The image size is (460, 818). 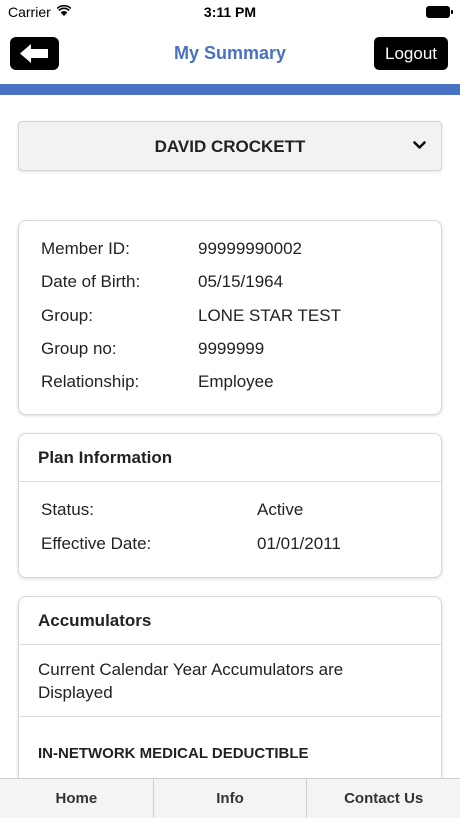 What do you see at coordinates (152, 349) in the screenshot?
I see `group-no-row: Group no: 9999999` at bounding box center [152, 349].